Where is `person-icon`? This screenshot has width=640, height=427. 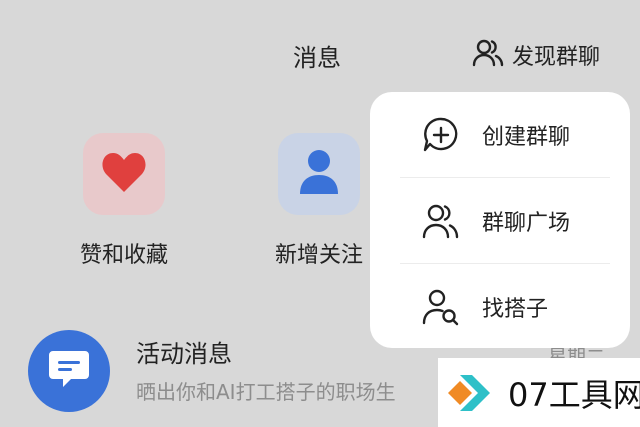
person-icon is located at coordinates (319, 174).